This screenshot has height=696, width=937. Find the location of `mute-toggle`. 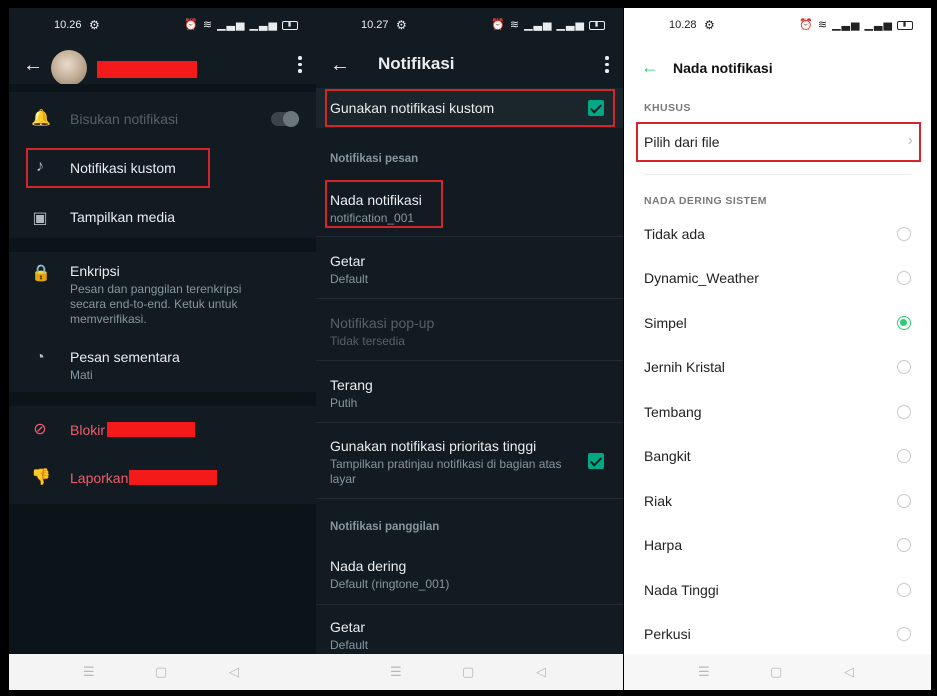

mute-toggle is located at coordinates (285, 119).